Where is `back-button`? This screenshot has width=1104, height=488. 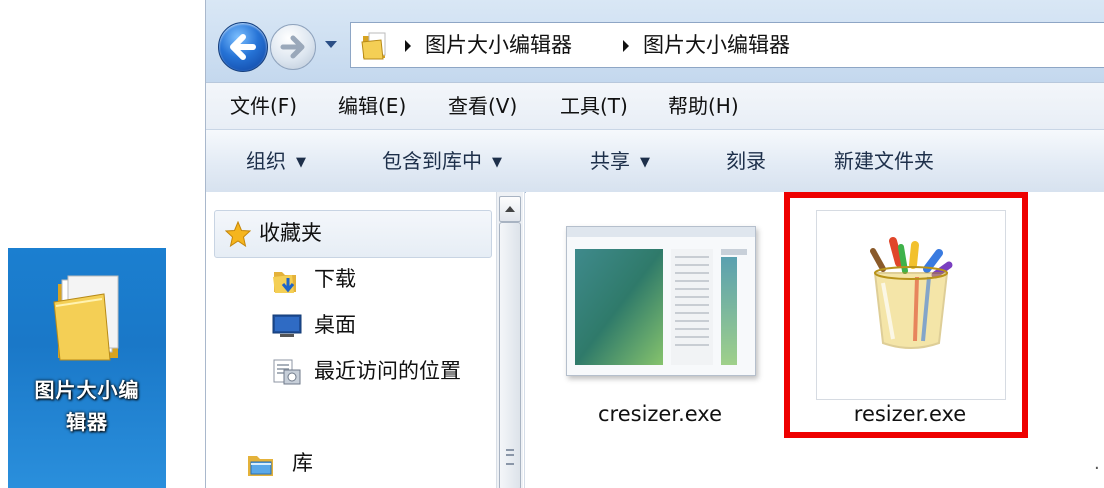
back-button is located at coordinates (243, 47).